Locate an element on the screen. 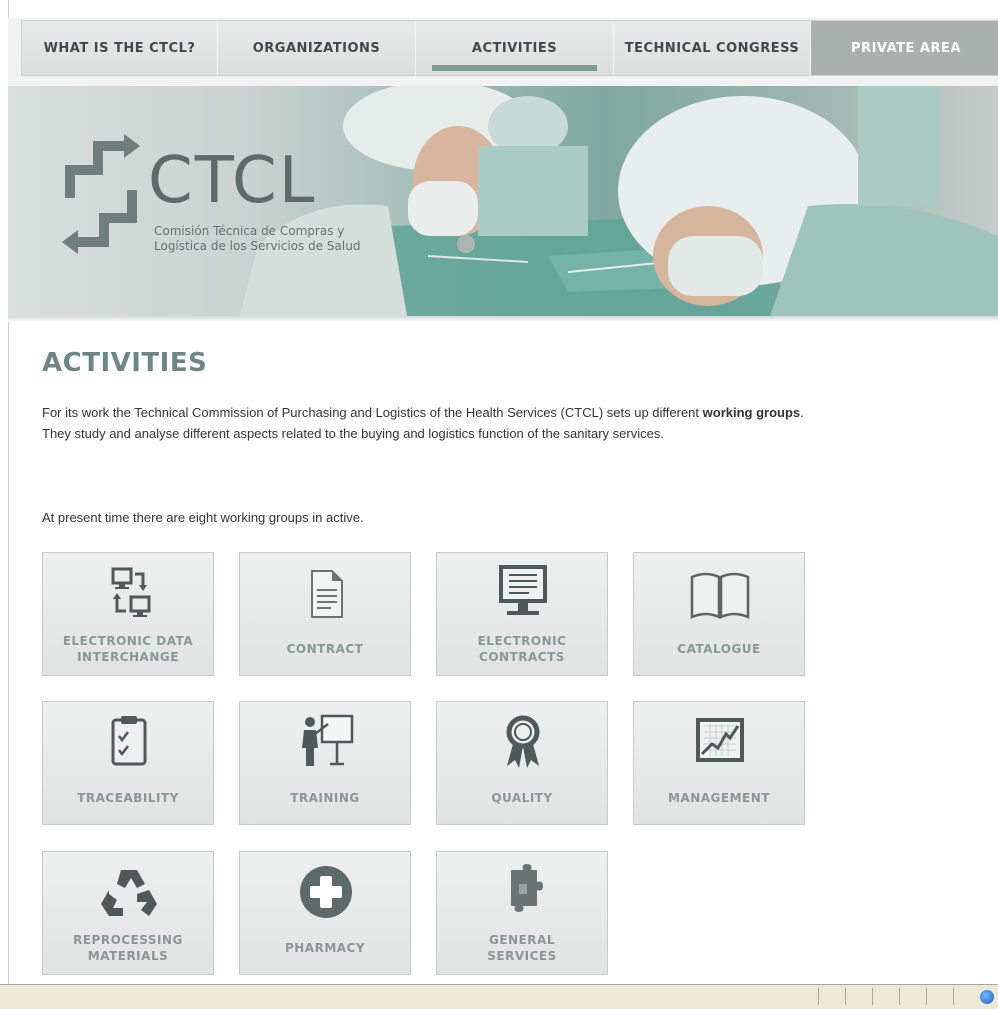 Image resolution: width=998 pixels, height=1009 pixels. nav-item-activities: ACTIVITIES is located at coordinates (515, 48).